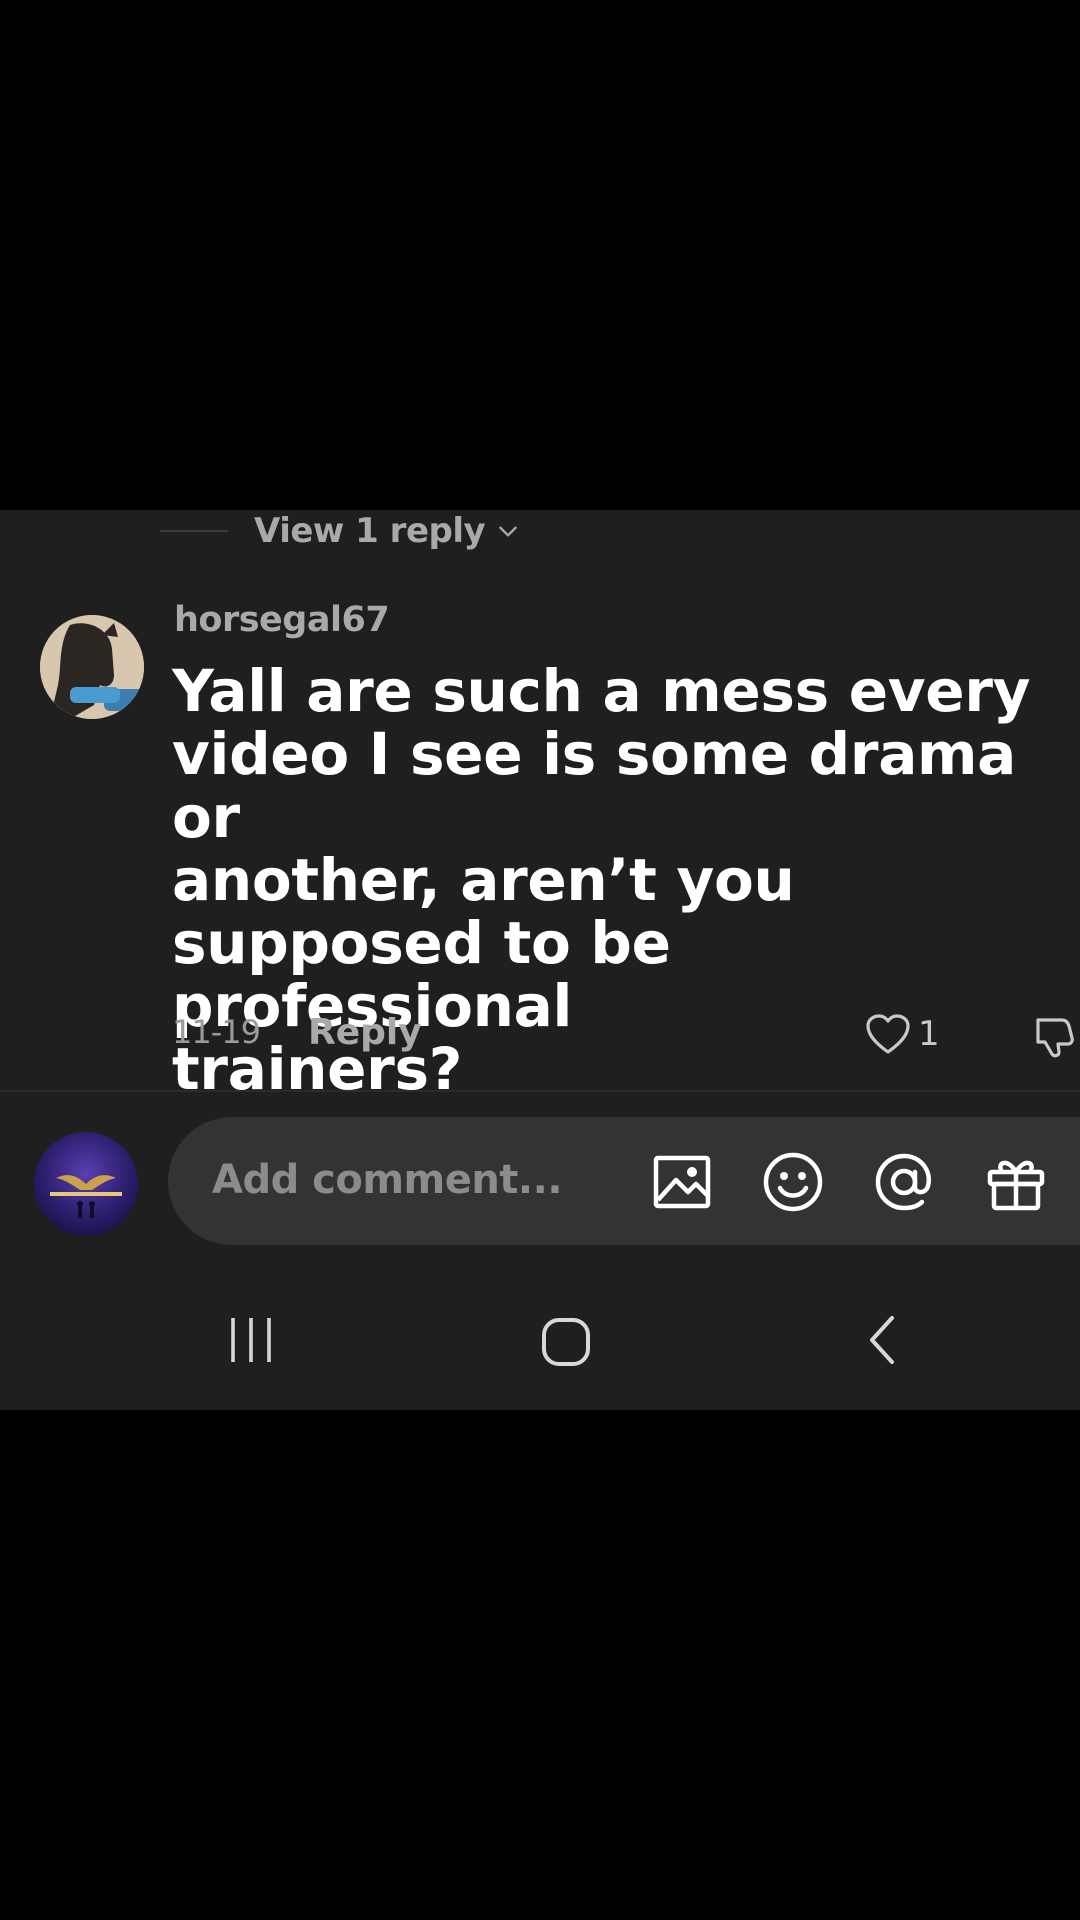 The width and height of the screenshot is (1080, 1920). Describe the element at coordinates (793, 1182) in the screenshot. I see `emoji-icon` at that location.